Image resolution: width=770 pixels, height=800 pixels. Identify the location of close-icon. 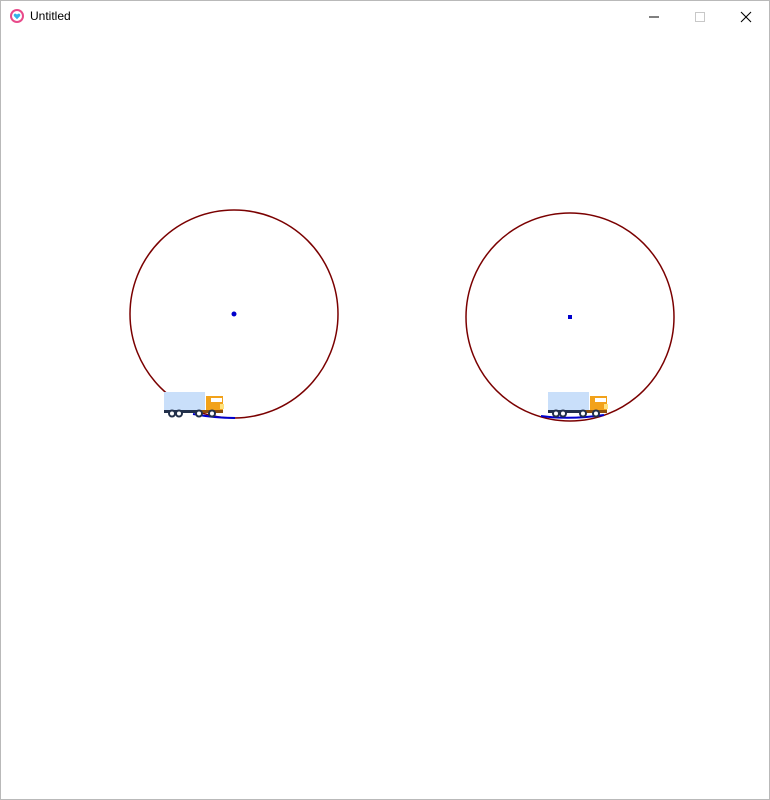
(746, 16).